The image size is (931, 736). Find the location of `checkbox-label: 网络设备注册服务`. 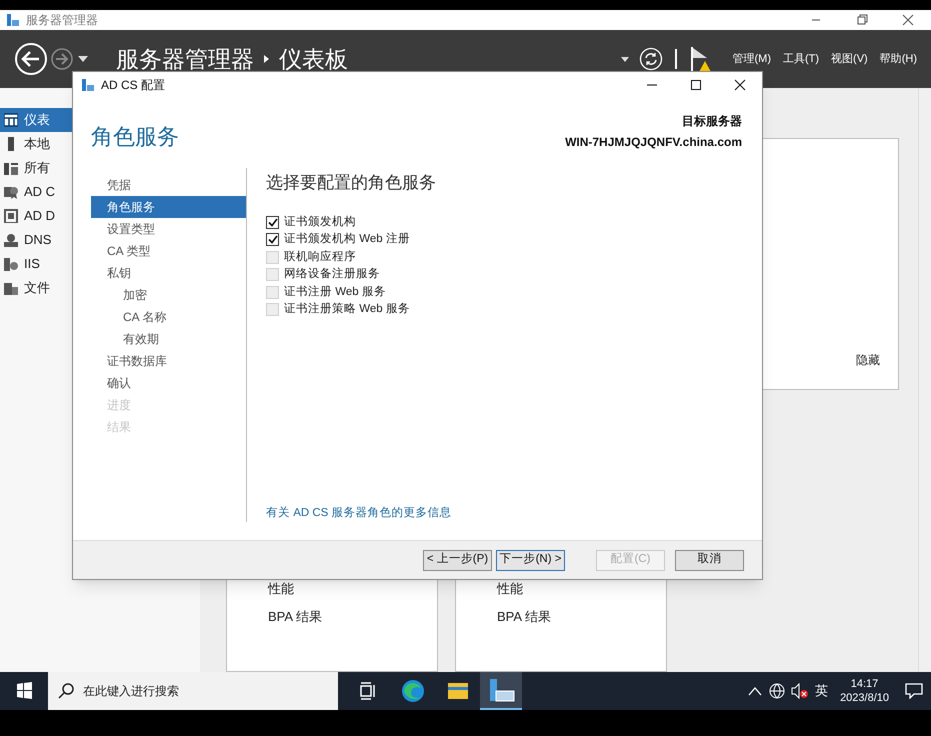

checkbox-label: 网络设备注册服务 is located at coordinates (332, 274).